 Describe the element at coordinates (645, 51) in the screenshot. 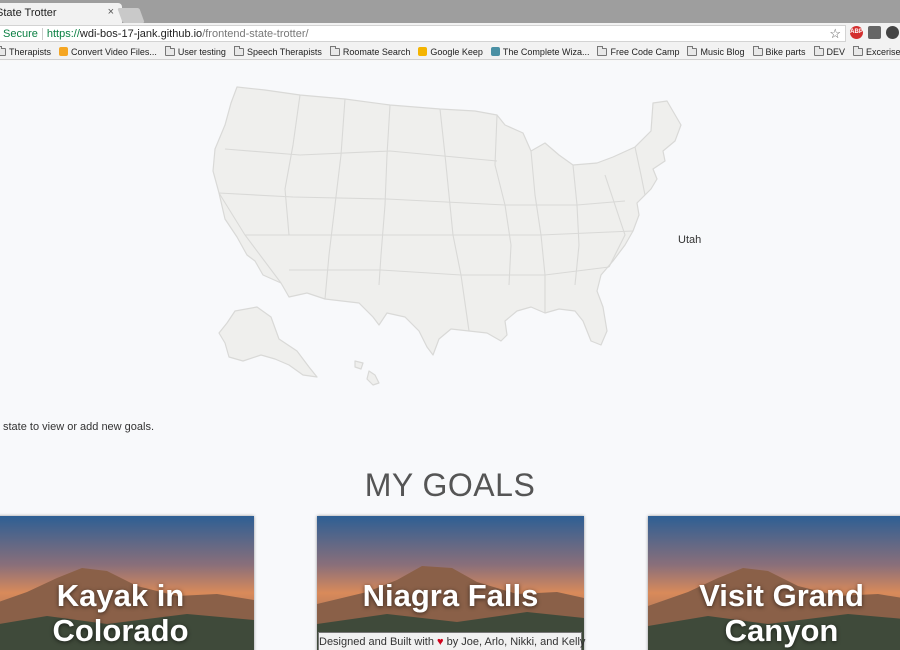

I see `bookmark-label: Free Code Camp` at that location.